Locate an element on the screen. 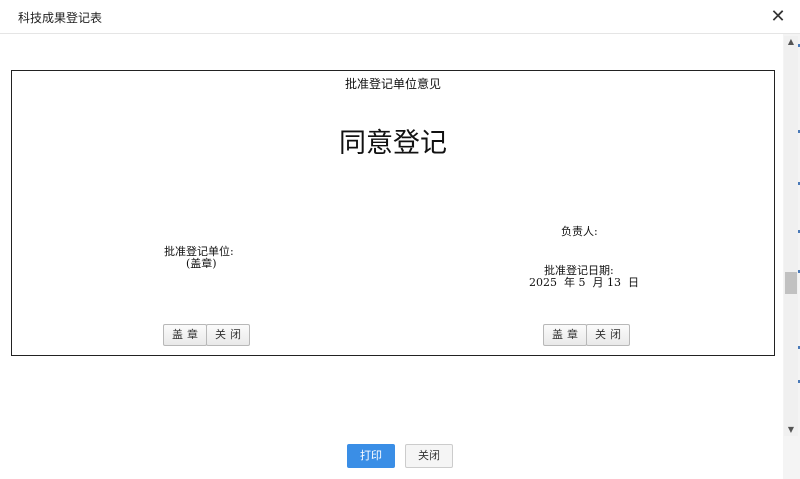 The width and height of the screenshot is (800, 479). close-icon: ✕ is located at coordinates (778, 17).